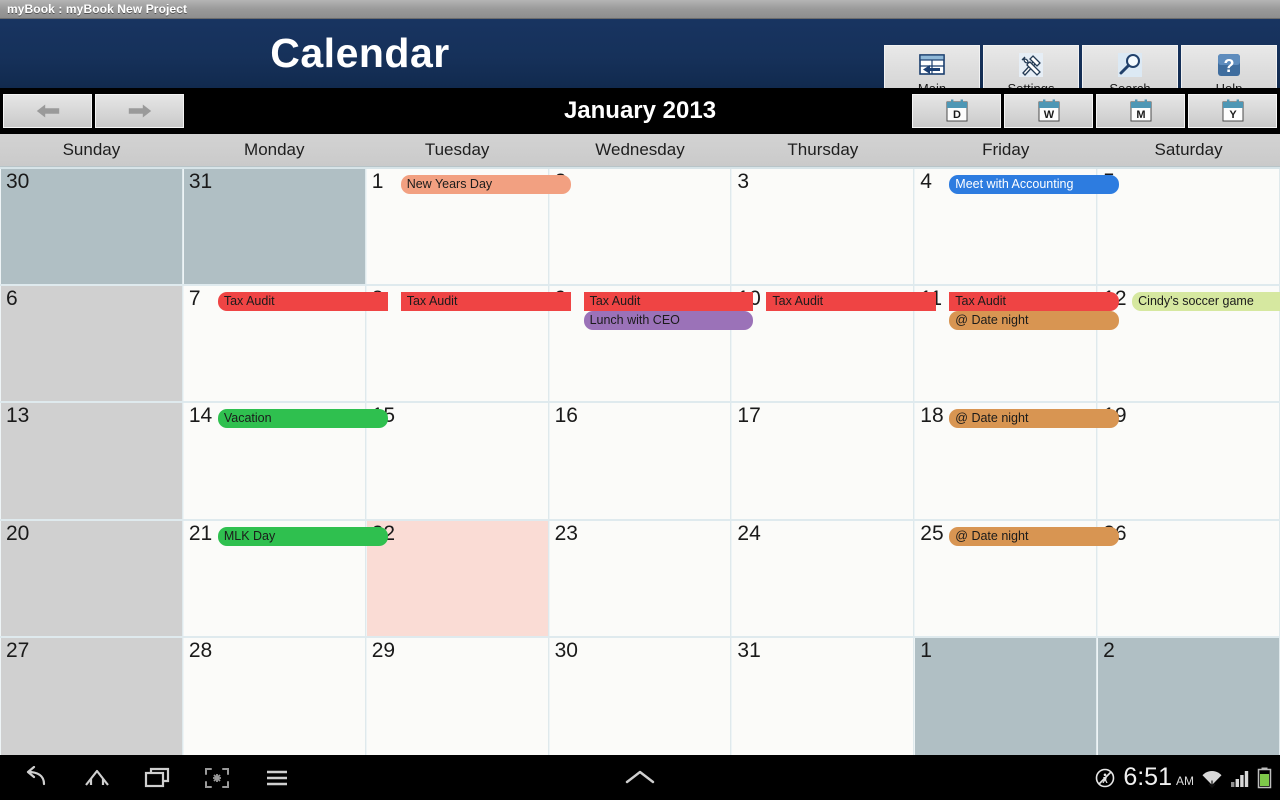 The width and height of the screenshot is (1280, 800). Describe the element at coordinates (1006, 696) in the screenshot. I see `calendar-day-cell: 1` at that location.